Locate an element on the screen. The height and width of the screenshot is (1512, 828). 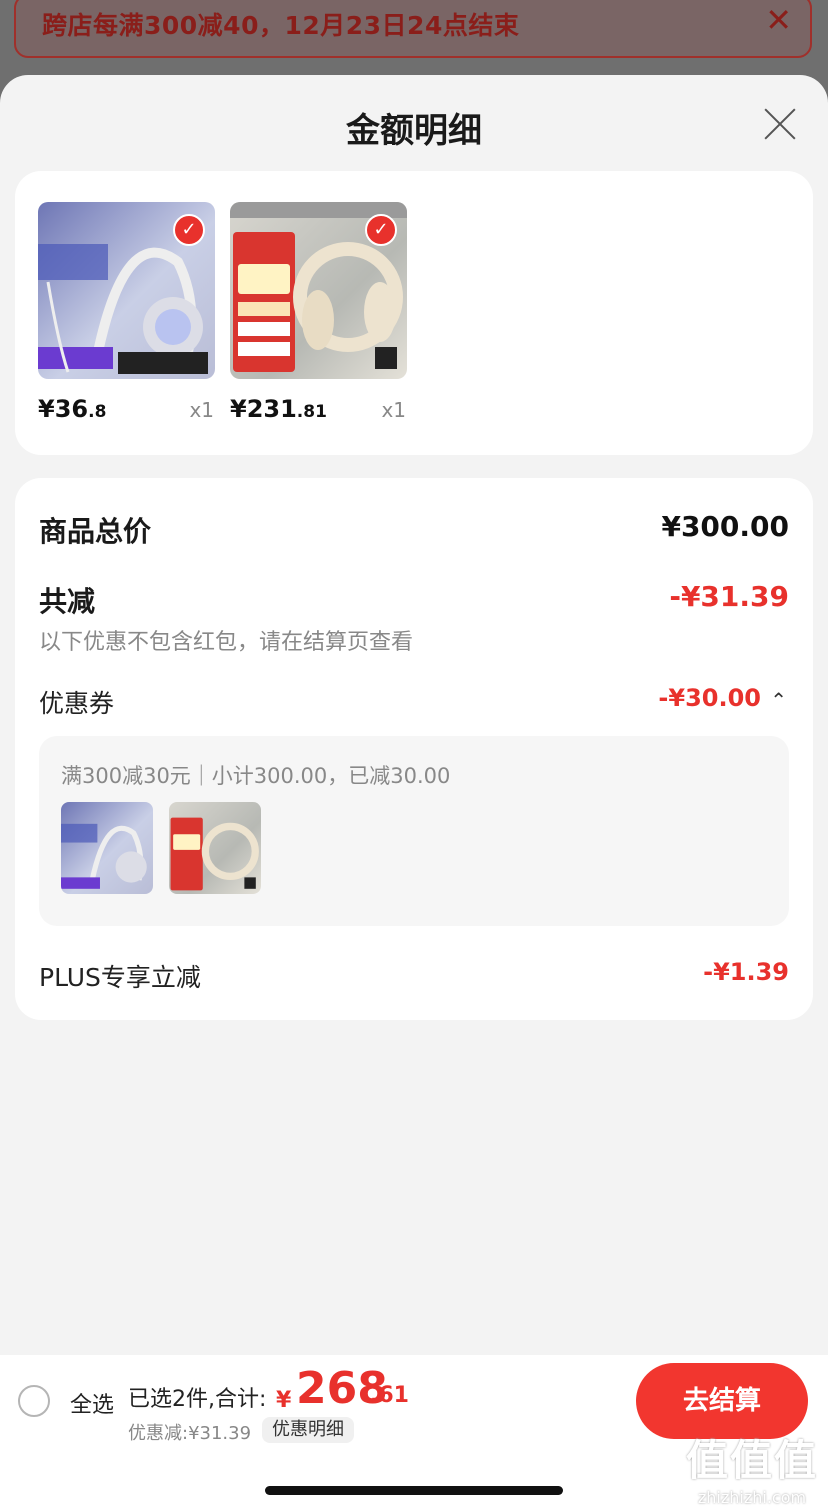
plus-value: -¥1.39 is located at coordinates (746, 972).